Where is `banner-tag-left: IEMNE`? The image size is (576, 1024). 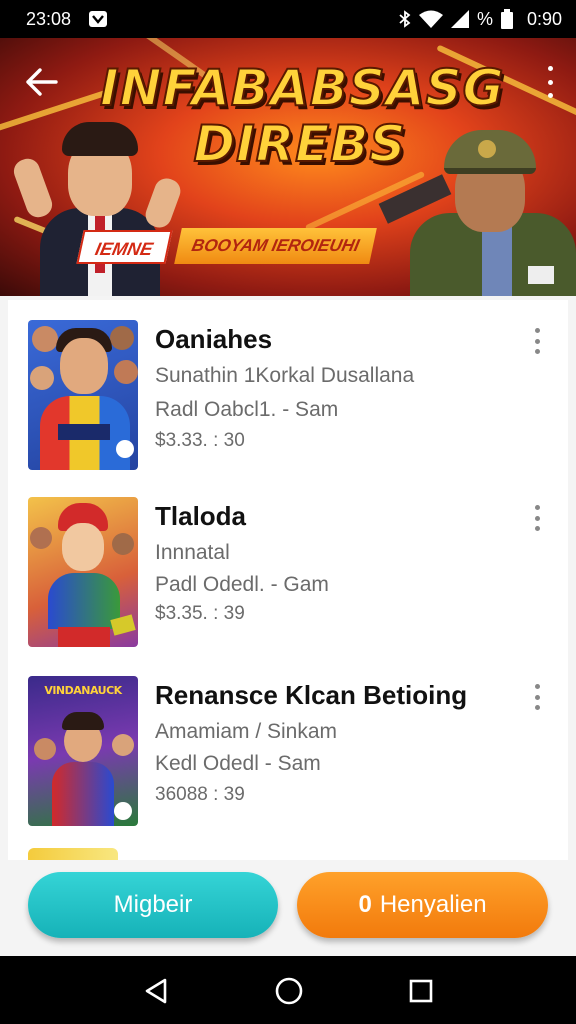
banner-tag-left: IEMNE is located at coordinates (124, 247).